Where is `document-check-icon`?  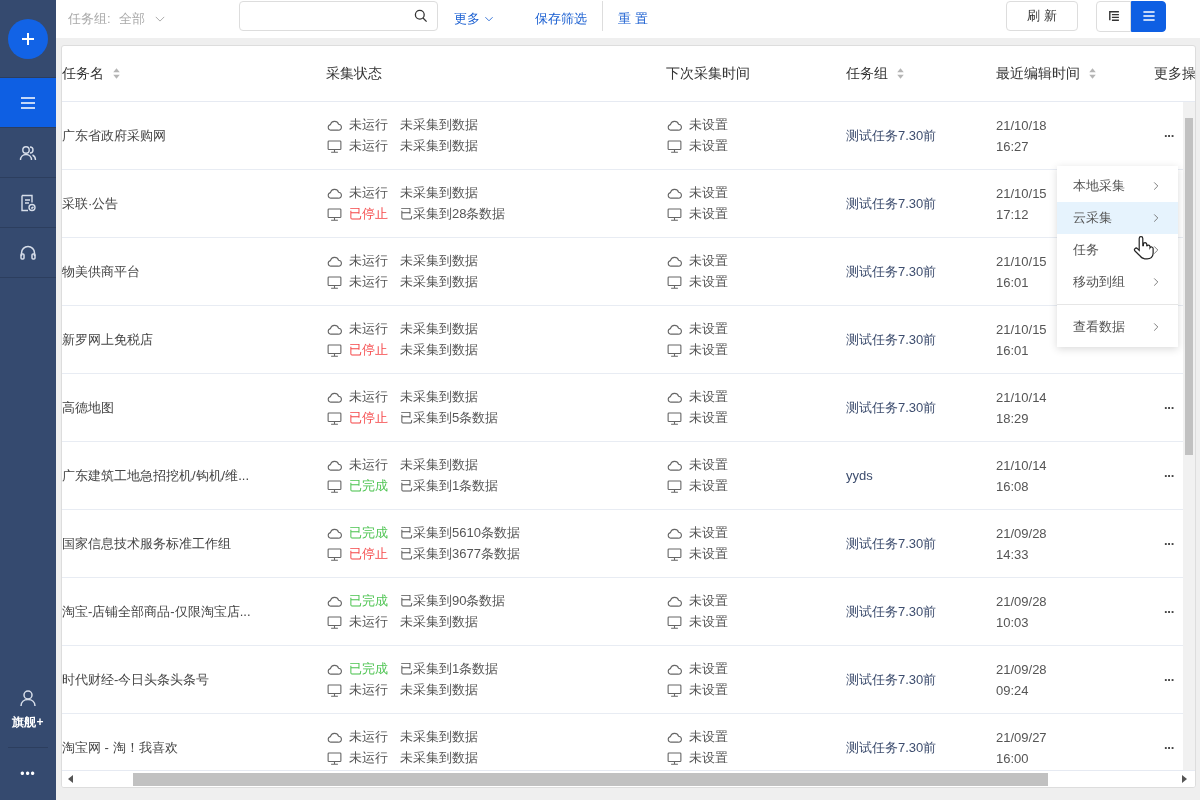 document-check-icon is located at coordinates (28, 202).